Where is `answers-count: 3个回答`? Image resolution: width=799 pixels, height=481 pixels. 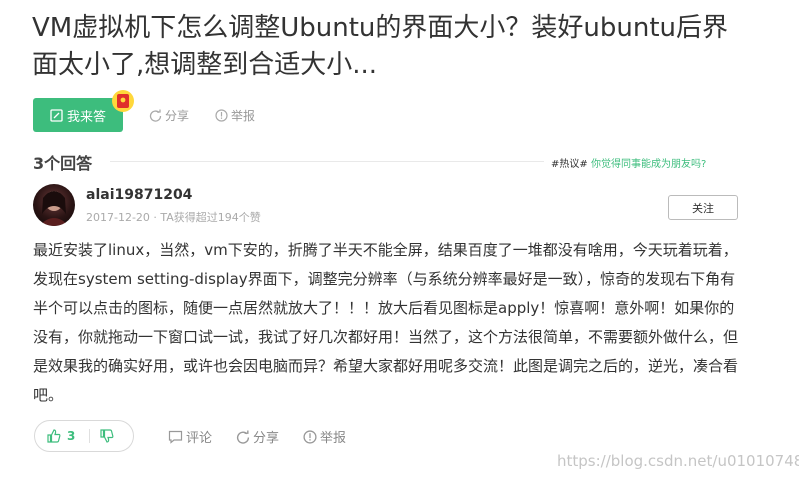
answers-count: 3个回答 is located at coordinates (63, 163).